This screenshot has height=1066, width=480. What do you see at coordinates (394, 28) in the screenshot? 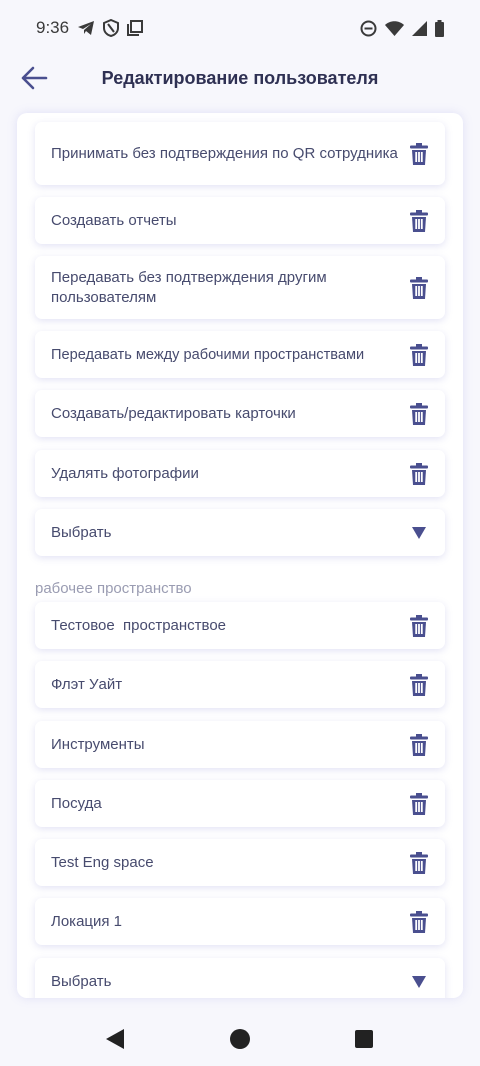
I see `wifi-icon` at bounding box center [394, 28].